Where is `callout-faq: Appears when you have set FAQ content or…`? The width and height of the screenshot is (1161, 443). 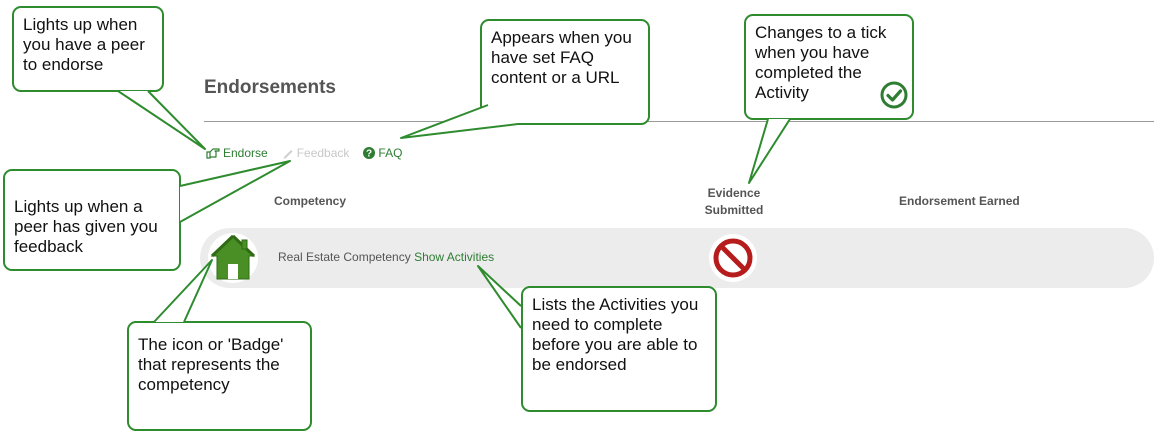 callout-faq: Appears when you have set FAQ content or… is located at coordinates (565, 72).